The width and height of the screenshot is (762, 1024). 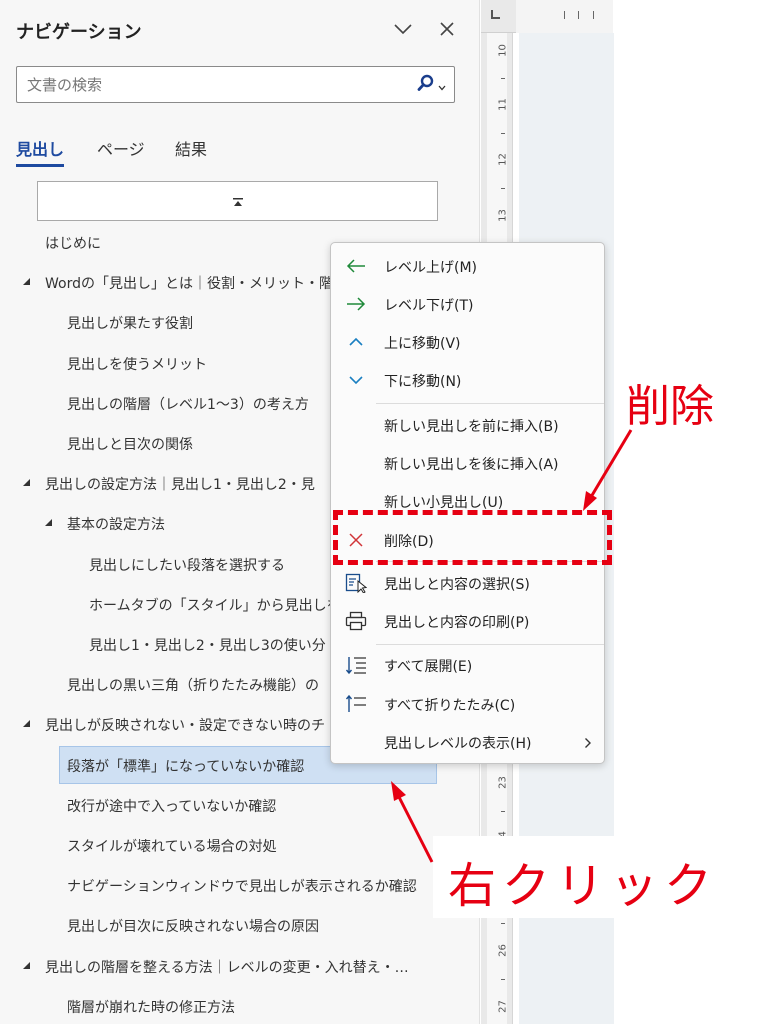 I want to click on chevron-right-icon, so click(x=588, y=743).